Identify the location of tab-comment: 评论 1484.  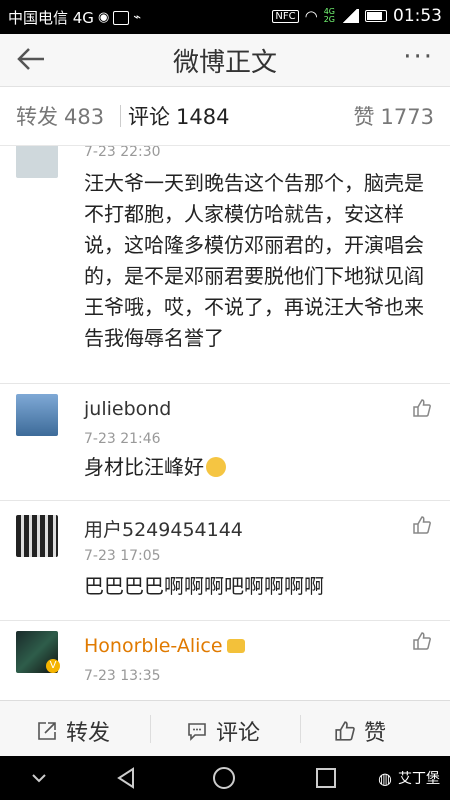
(178, 116).